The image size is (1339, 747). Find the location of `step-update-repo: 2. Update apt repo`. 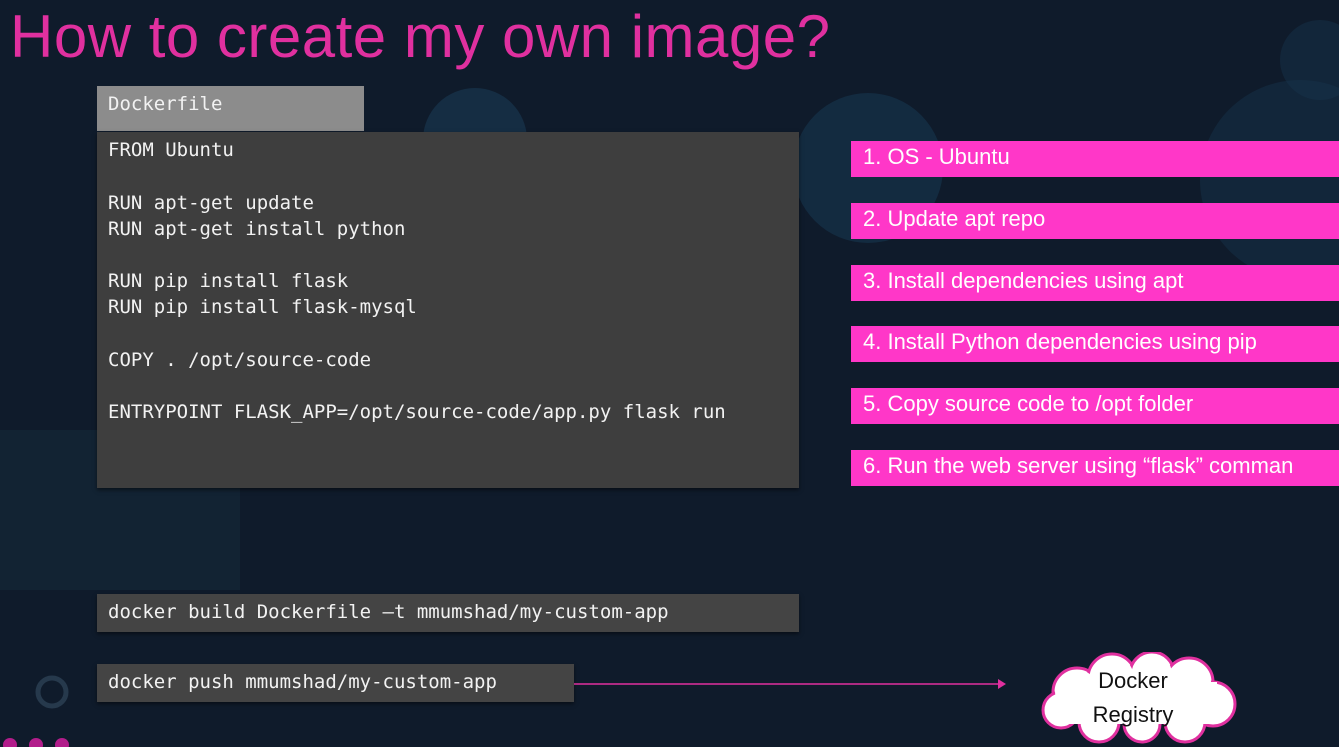

step-update-repo: 2. Update apt repo is located at coordinates (1095, 221).